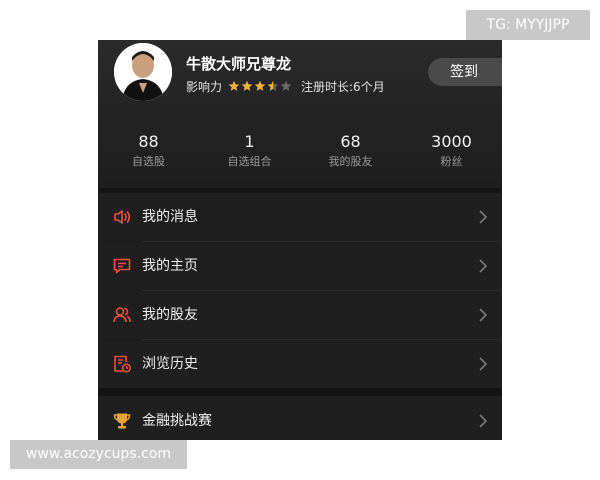 Image resolution: width=600 pixels, height=480 pixels. I want to click on menu-label: 我的消息, so click(170, 217).